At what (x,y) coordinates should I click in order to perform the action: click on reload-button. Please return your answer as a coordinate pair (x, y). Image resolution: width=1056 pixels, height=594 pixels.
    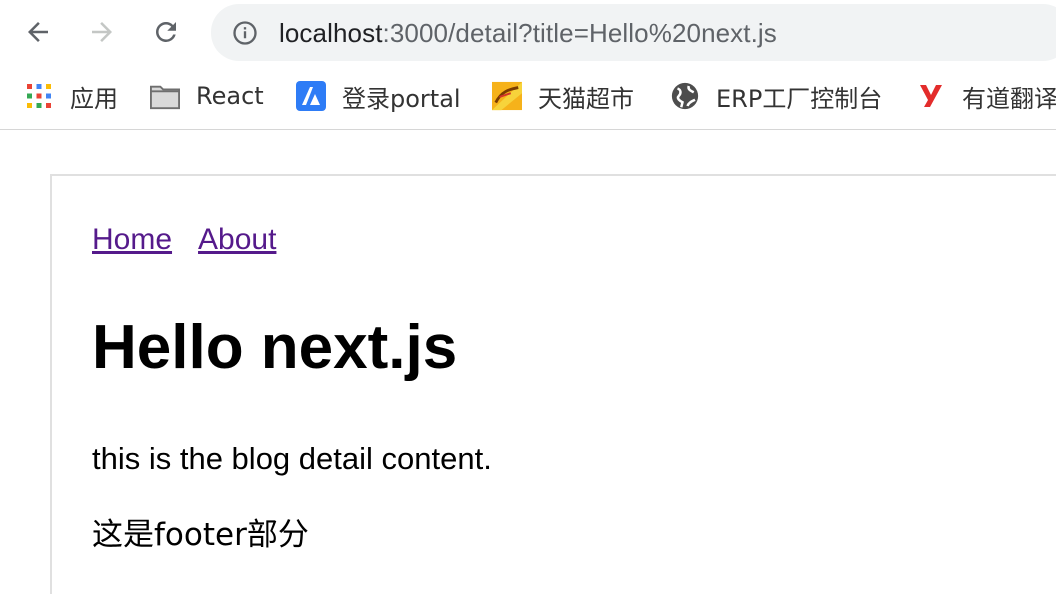
    Looking at the image, I should click on (166, 32).